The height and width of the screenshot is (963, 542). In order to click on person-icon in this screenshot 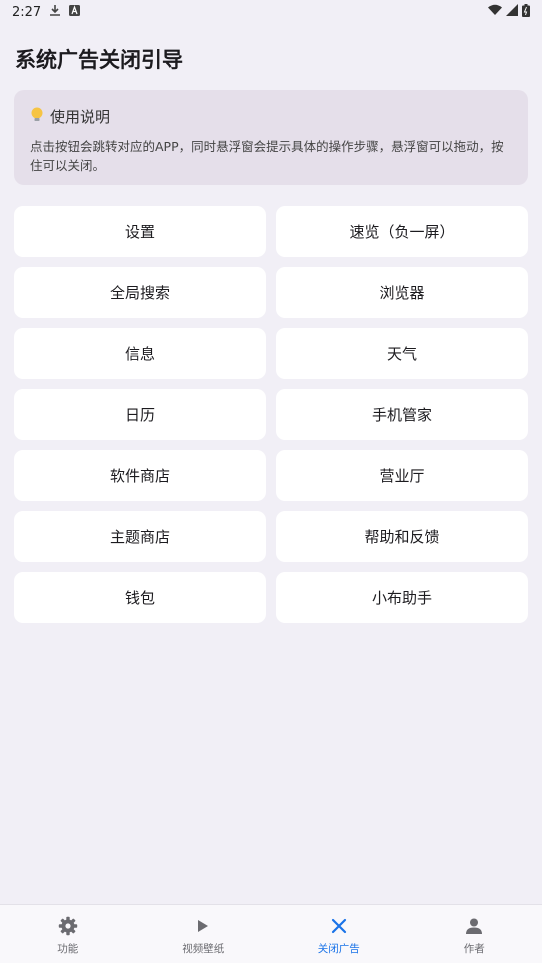, I will do `click(474, 926)`.